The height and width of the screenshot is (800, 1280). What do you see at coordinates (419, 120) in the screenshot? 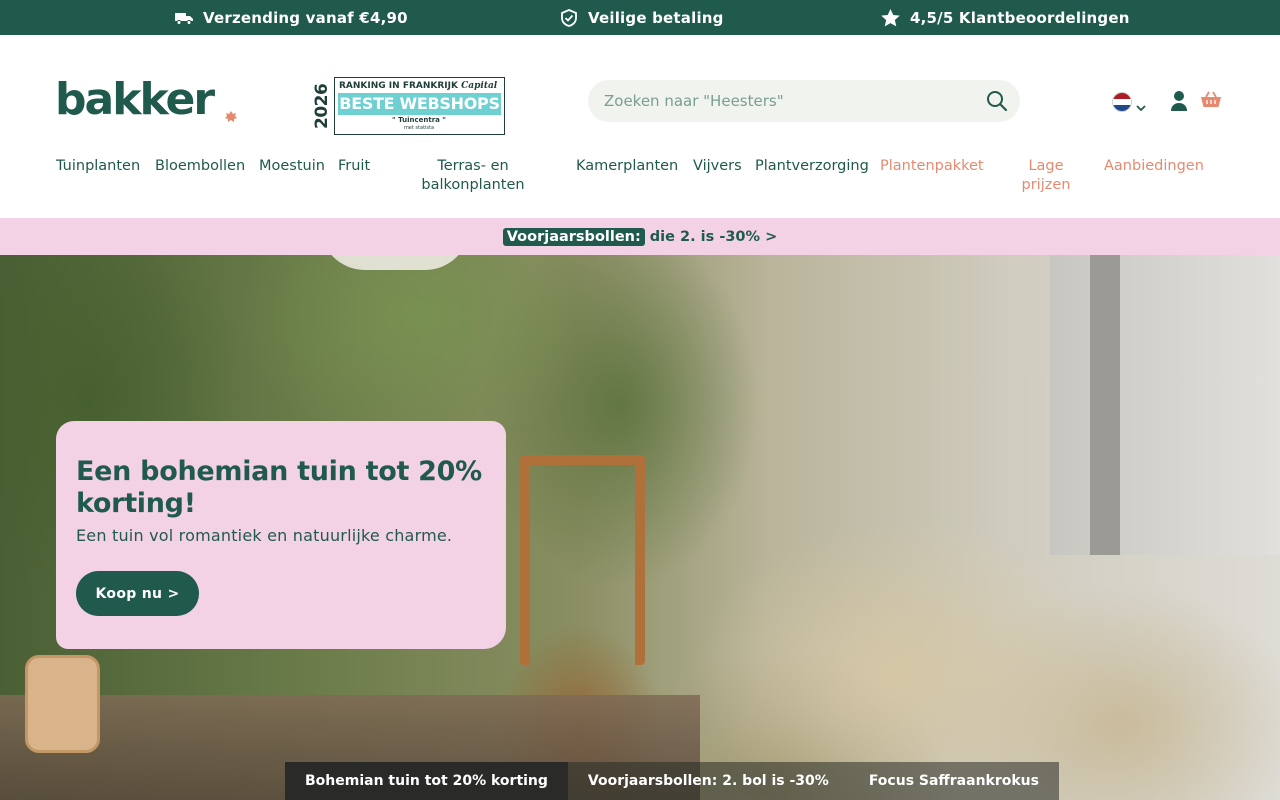
I see `award-category: " Tuincentra "` at bounding box center [419, 120].